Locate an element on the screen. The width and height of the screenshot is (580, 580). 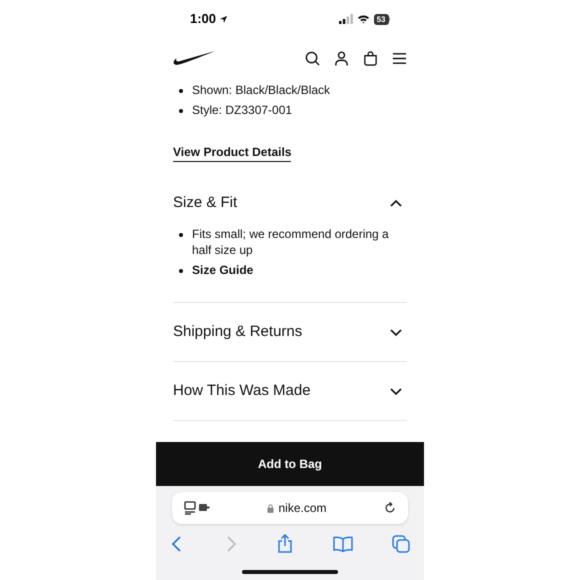
person-icon is located at coordinates (341, 58).